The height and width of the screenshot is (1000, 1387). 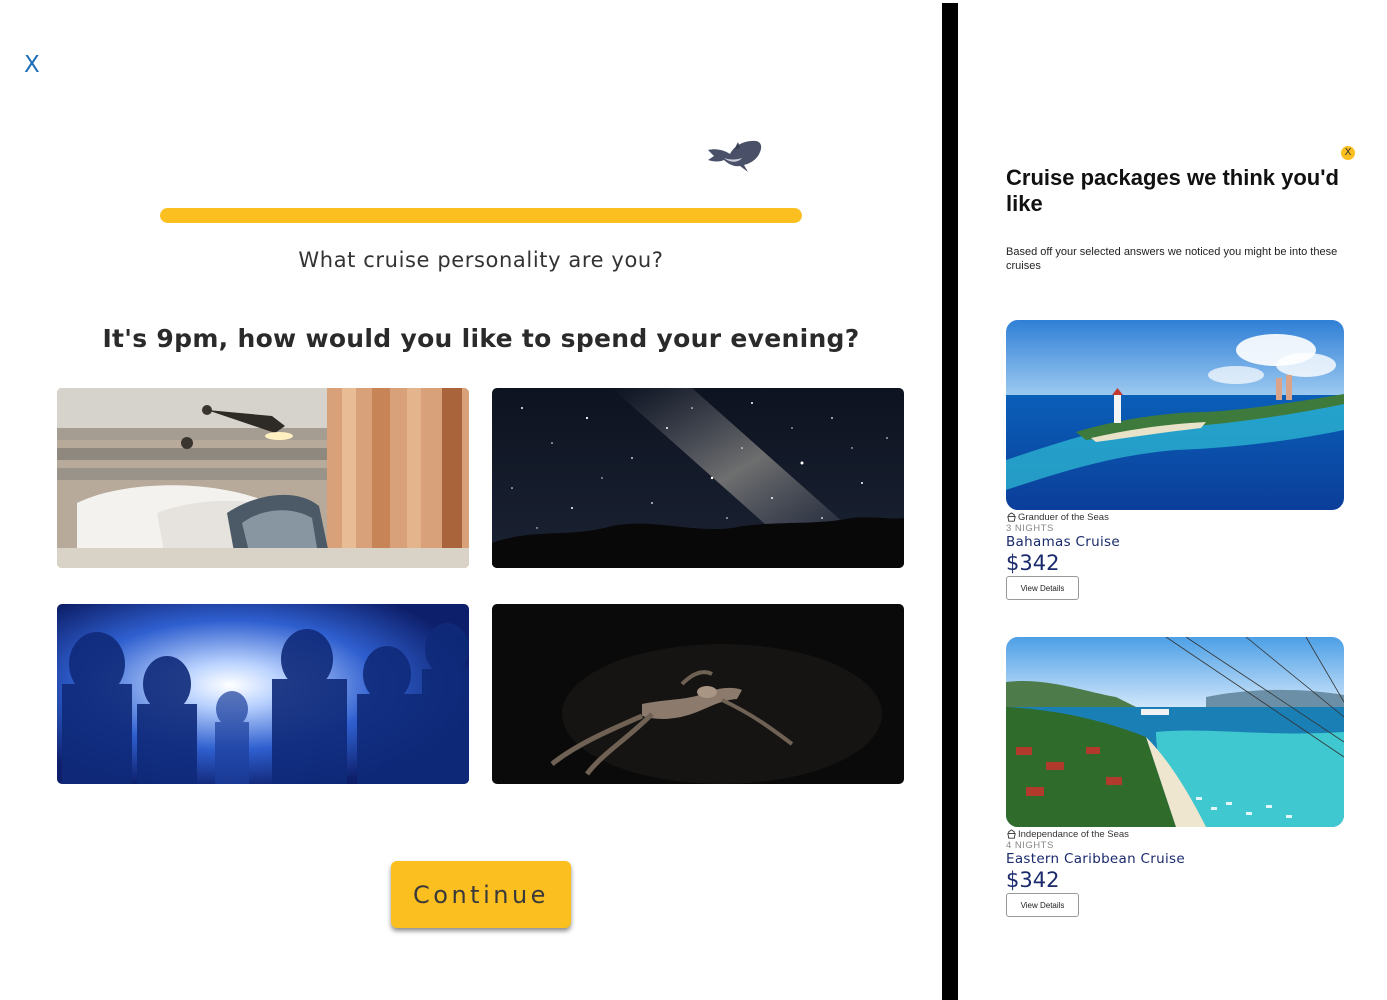 I want to click on concert-crowd-photo, so click(x=263, y=694).